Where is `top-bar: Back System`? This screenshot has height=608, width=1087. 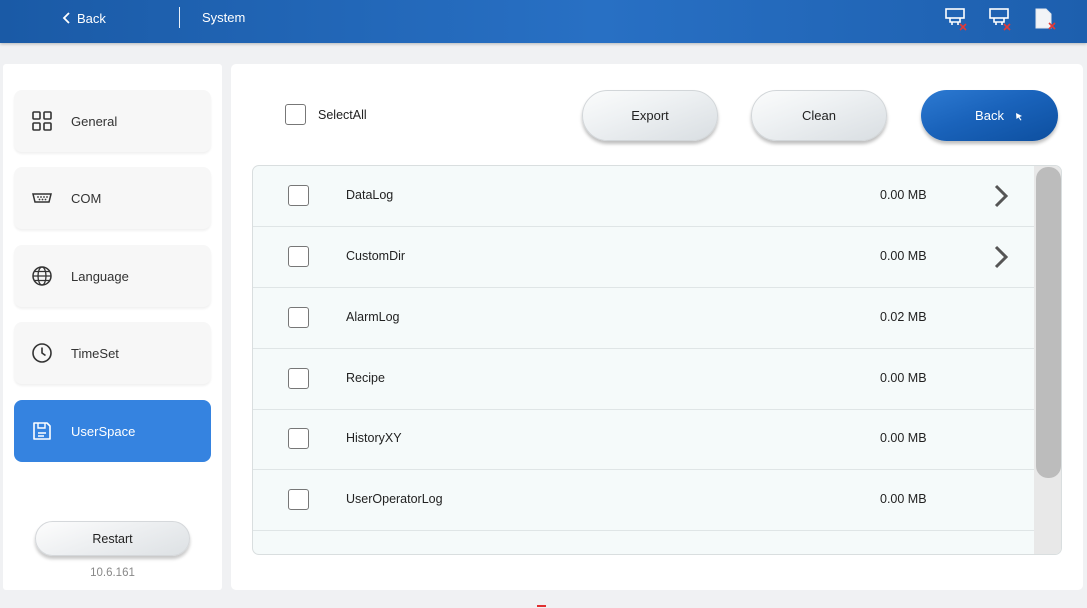 top-bar: Back System is located at coordinates (543, 21).